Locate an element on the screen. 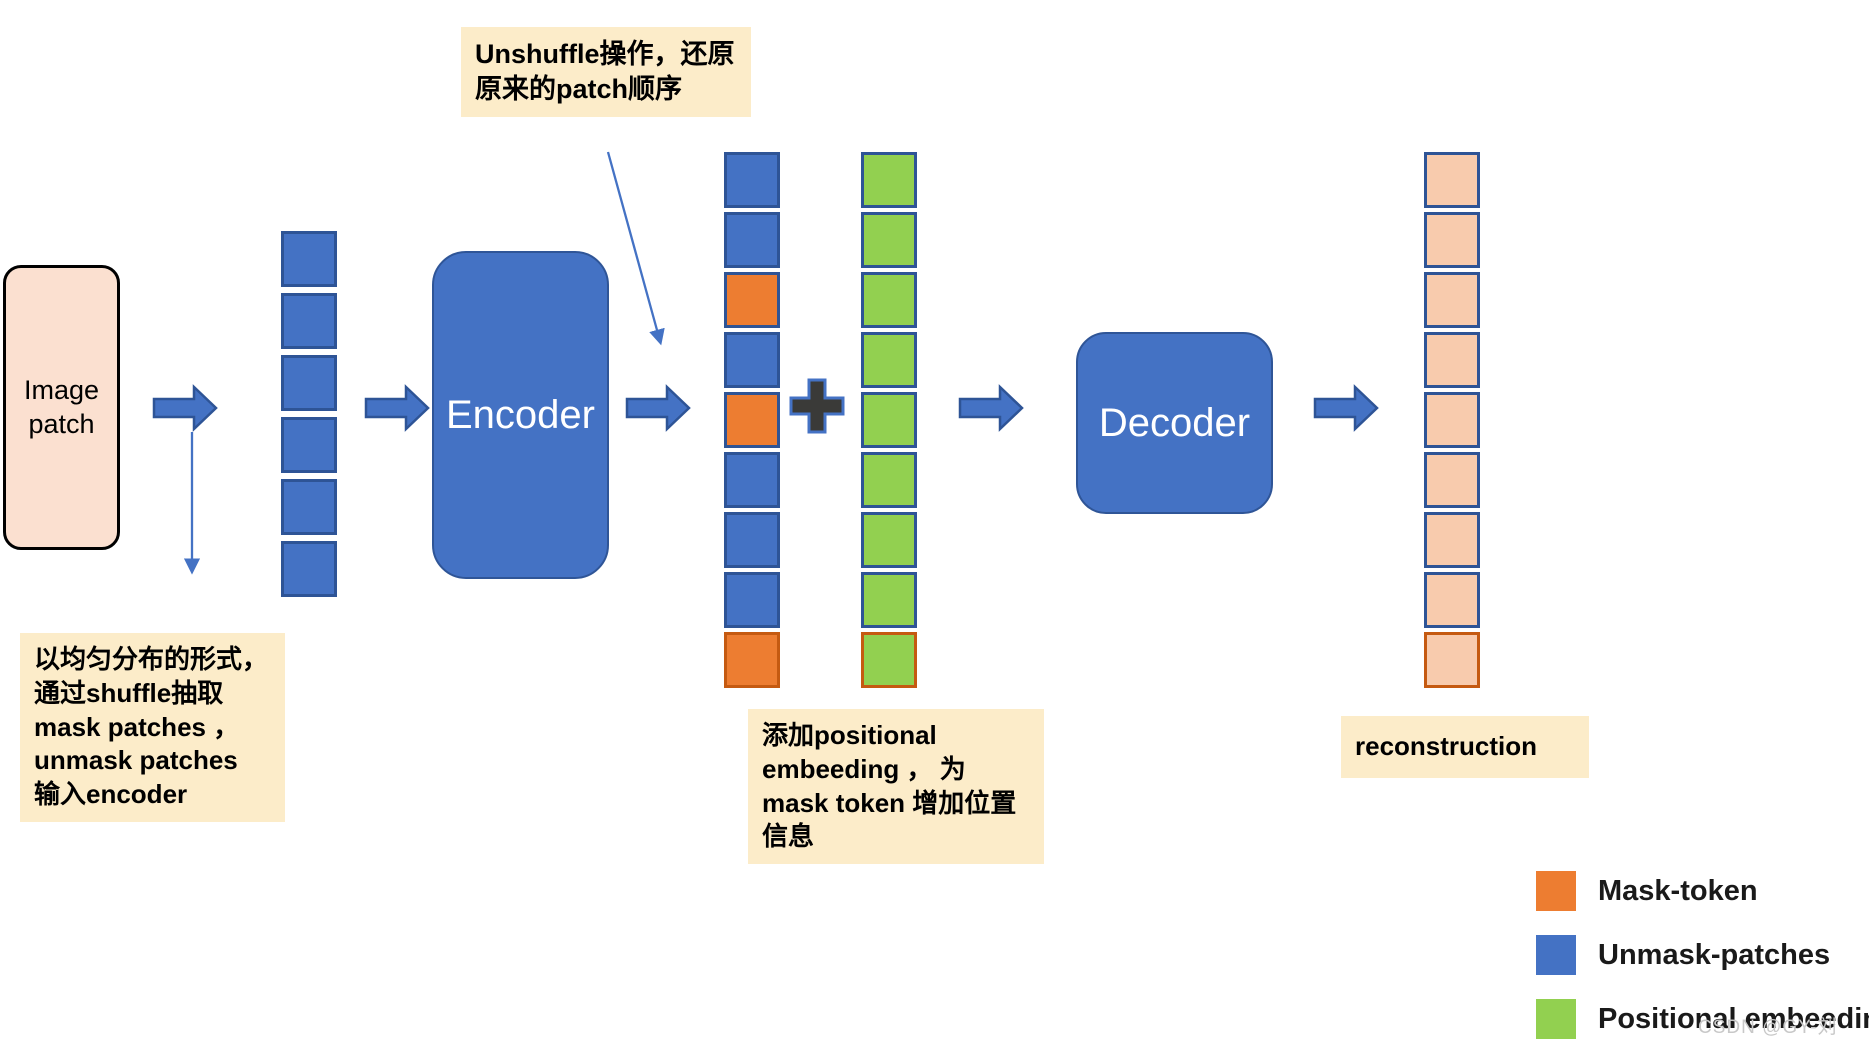 The image size is (1869, 1044). decoder-label: Decoder is located at coordinates (1174, 422).